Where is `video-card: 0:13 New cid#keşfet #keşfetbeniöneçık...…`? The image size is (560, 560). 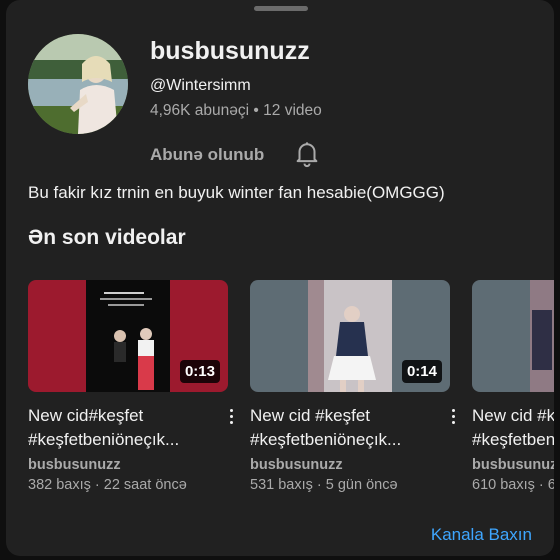
video-card: 0:13 New cid#keşfet #keşfetbeniöneçık...… is located at coordinates (133, 386).